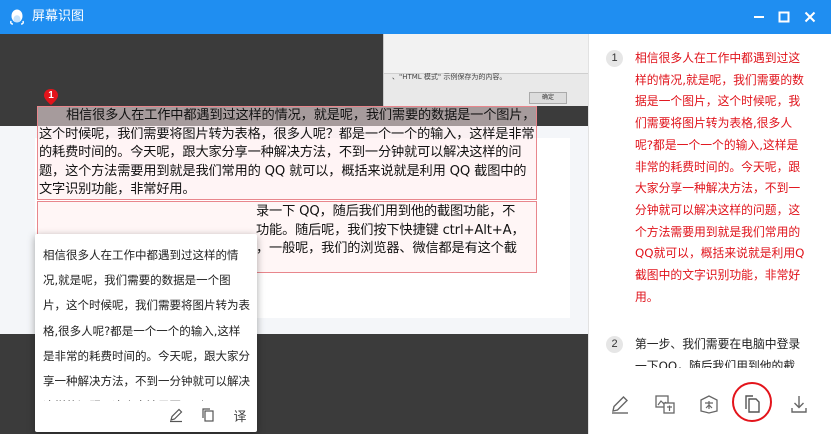 The image size is (831, 434). I want to click on image-text-button, so click(665, 404).